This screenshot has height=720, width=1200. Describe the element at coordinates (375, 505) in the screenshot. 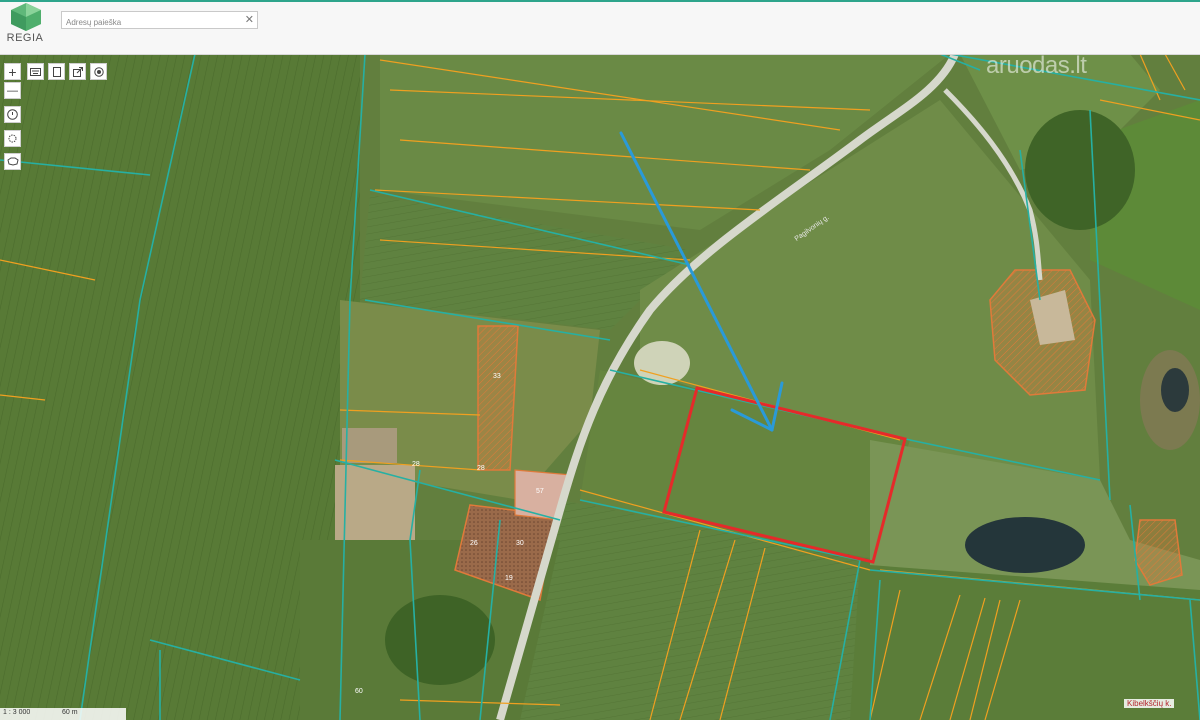

I see `bare-plot` at that location.